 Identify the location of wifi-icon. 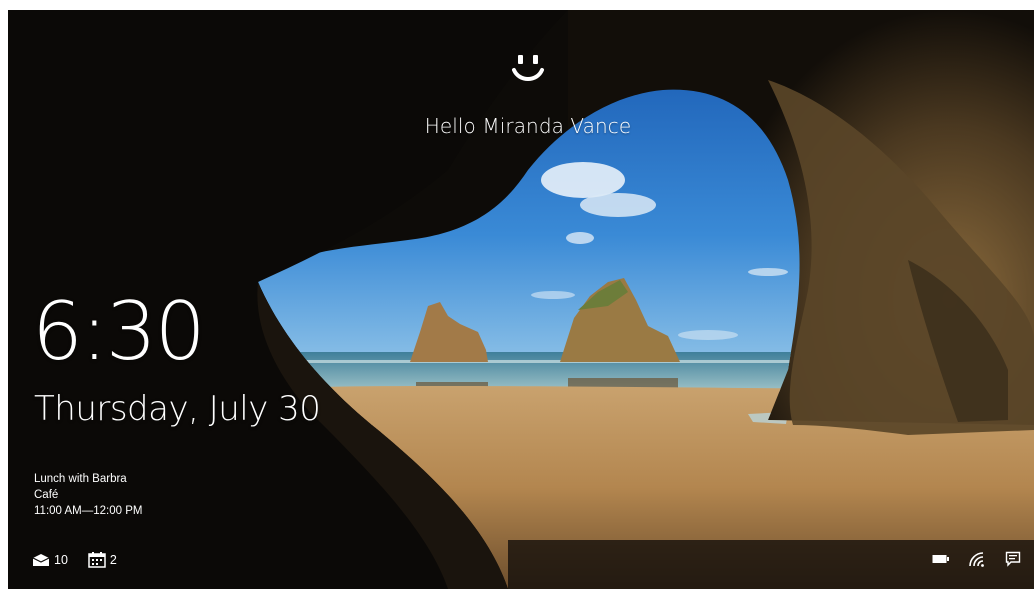
(976, 559).